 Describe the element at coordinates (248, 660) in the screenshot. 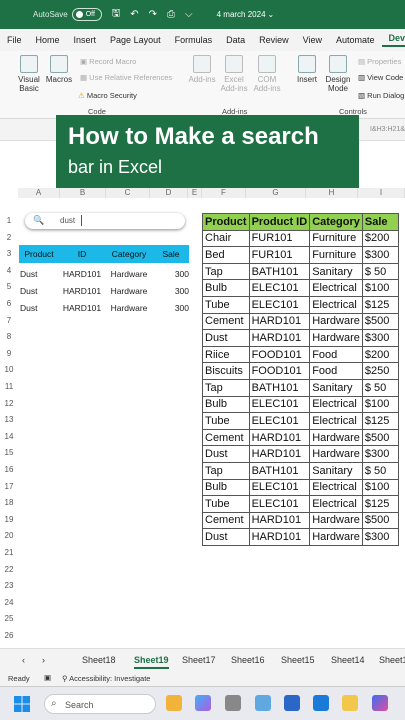

I see `sheet-tab-sheet16: Sheet16` at that location.